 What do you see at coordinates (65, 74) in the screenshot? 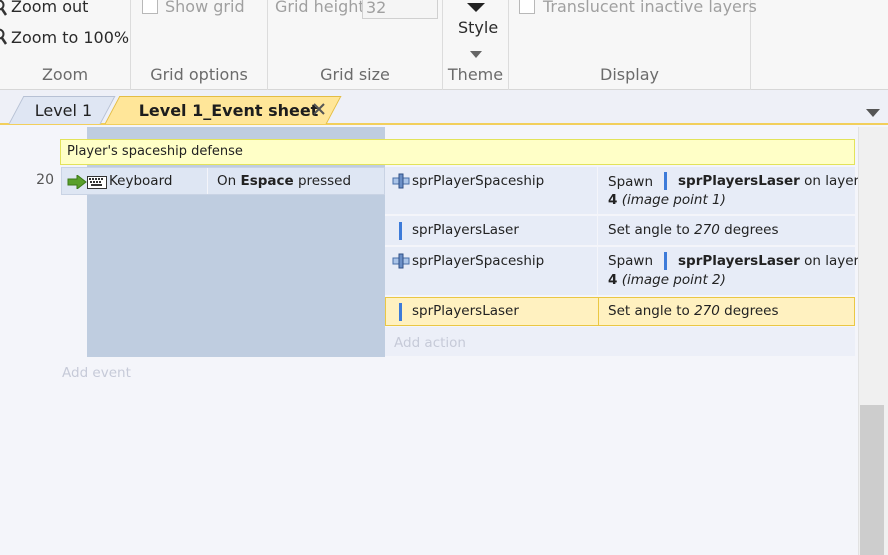
I see `zoom-group-label: Zoom` at bounding box center [65, 74].